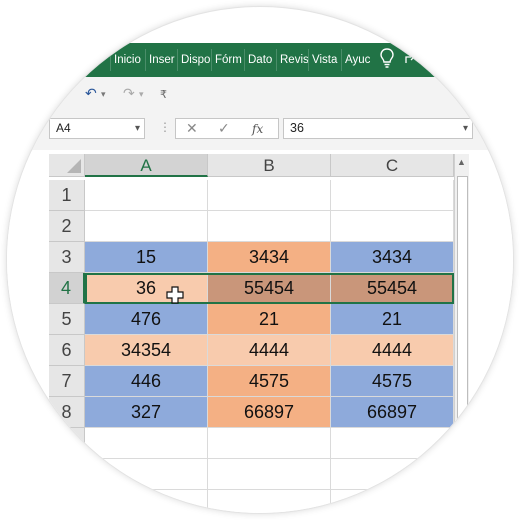 The width and height of the screenshot is (520, 520). Describe the element at coordinates (91, 93) in the screenshot. I see `undo-icon: ↶` at that location.